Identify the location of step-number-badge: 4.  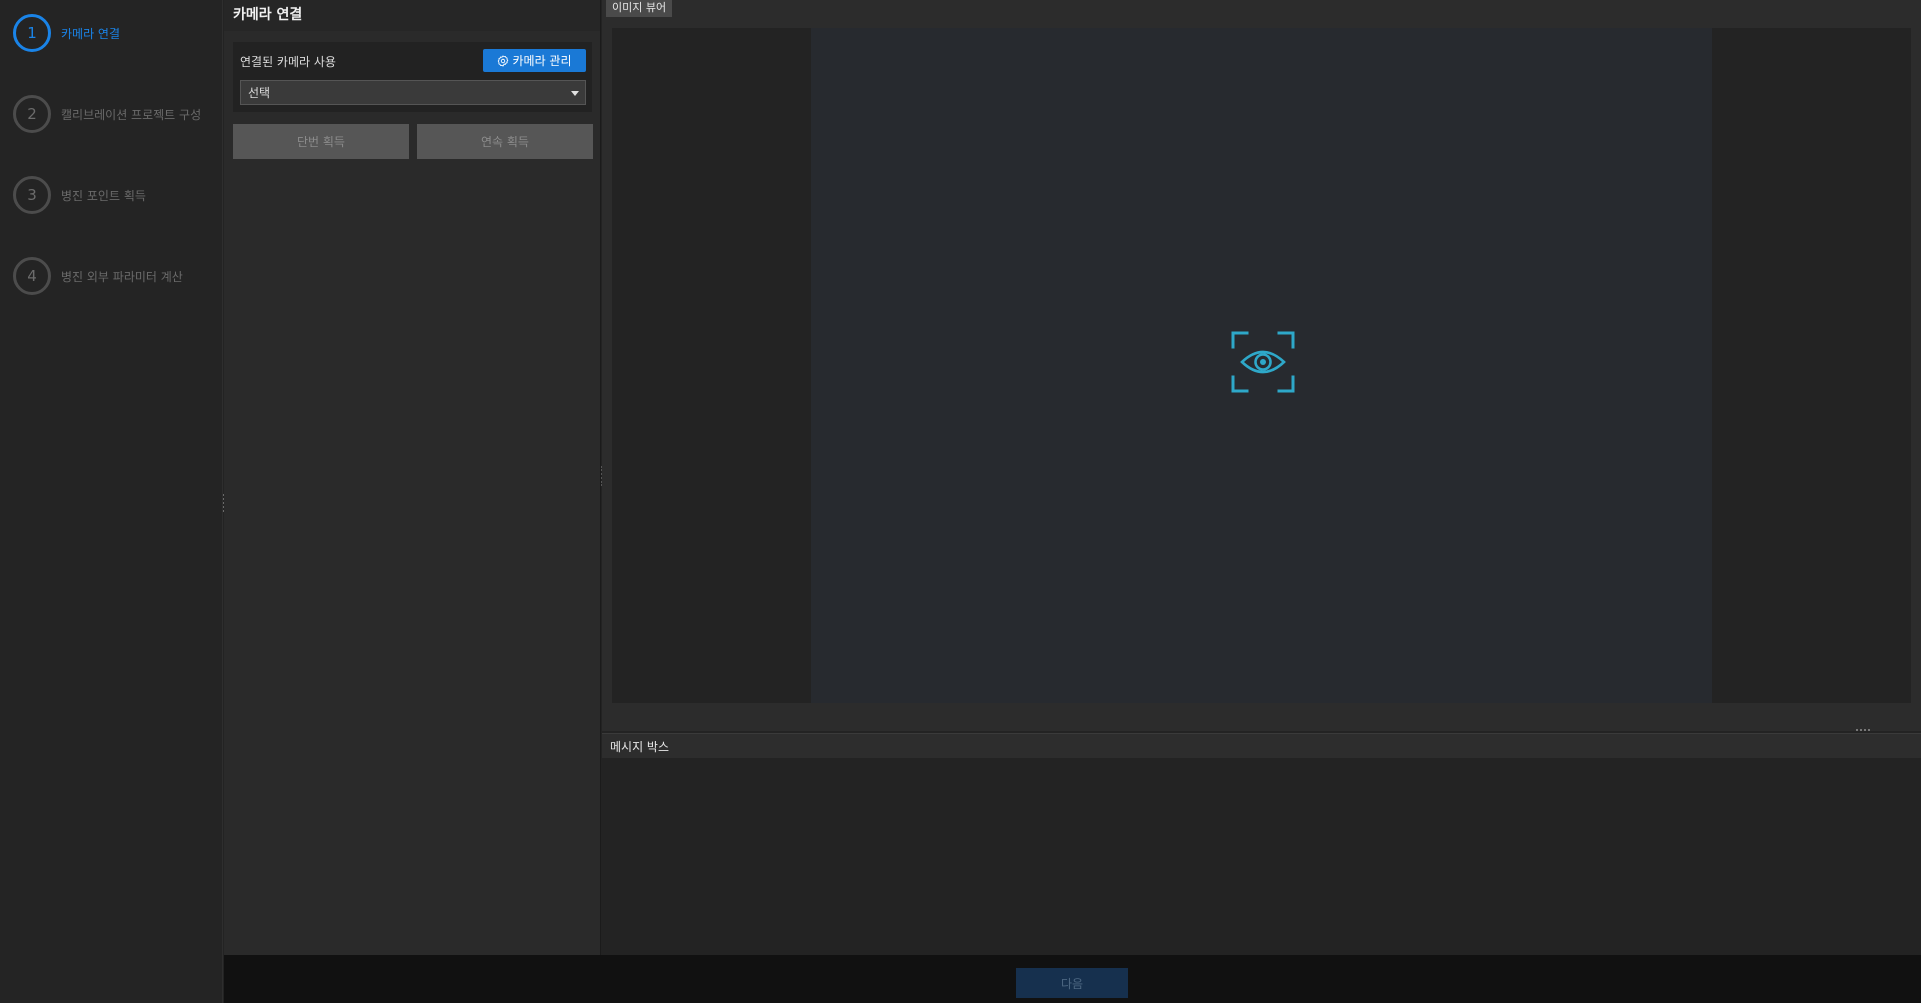
(32, 276).